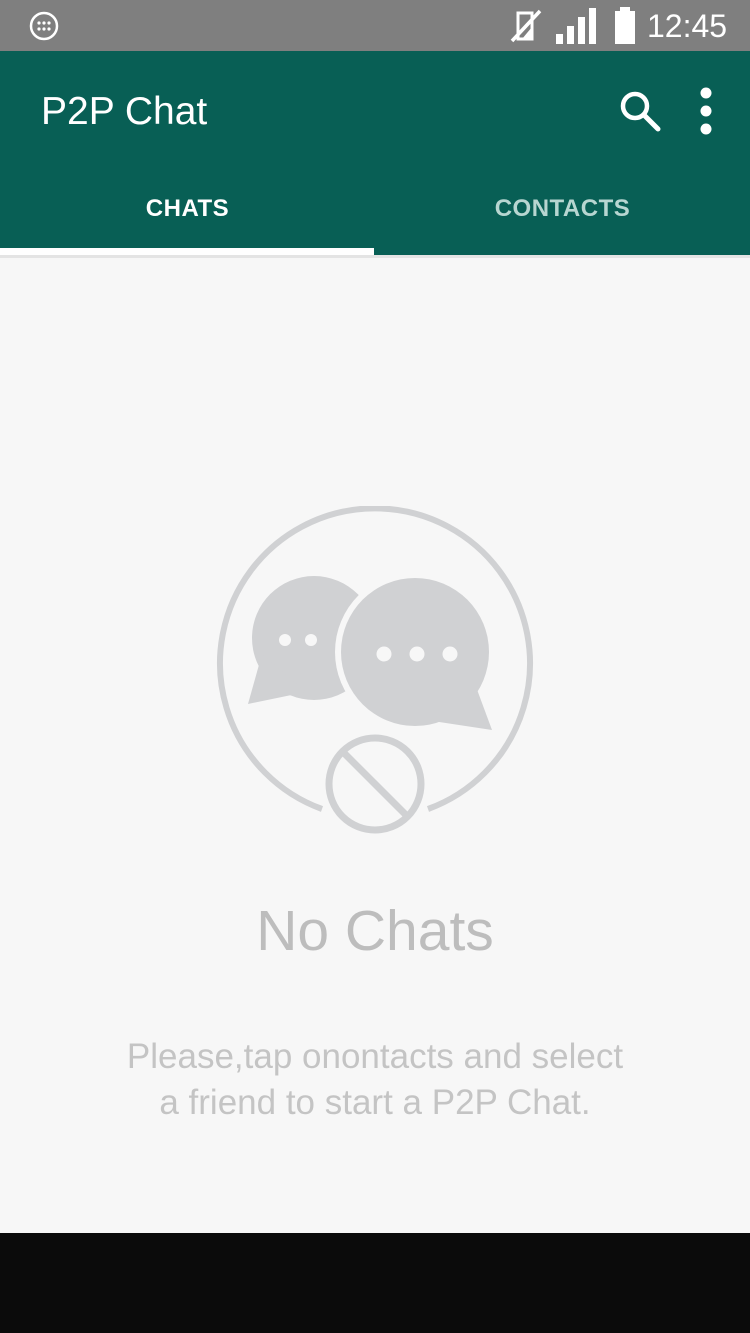  Describe the element at coordinates (526, 26) in the screenshot. I see `mute-icon` at that location.